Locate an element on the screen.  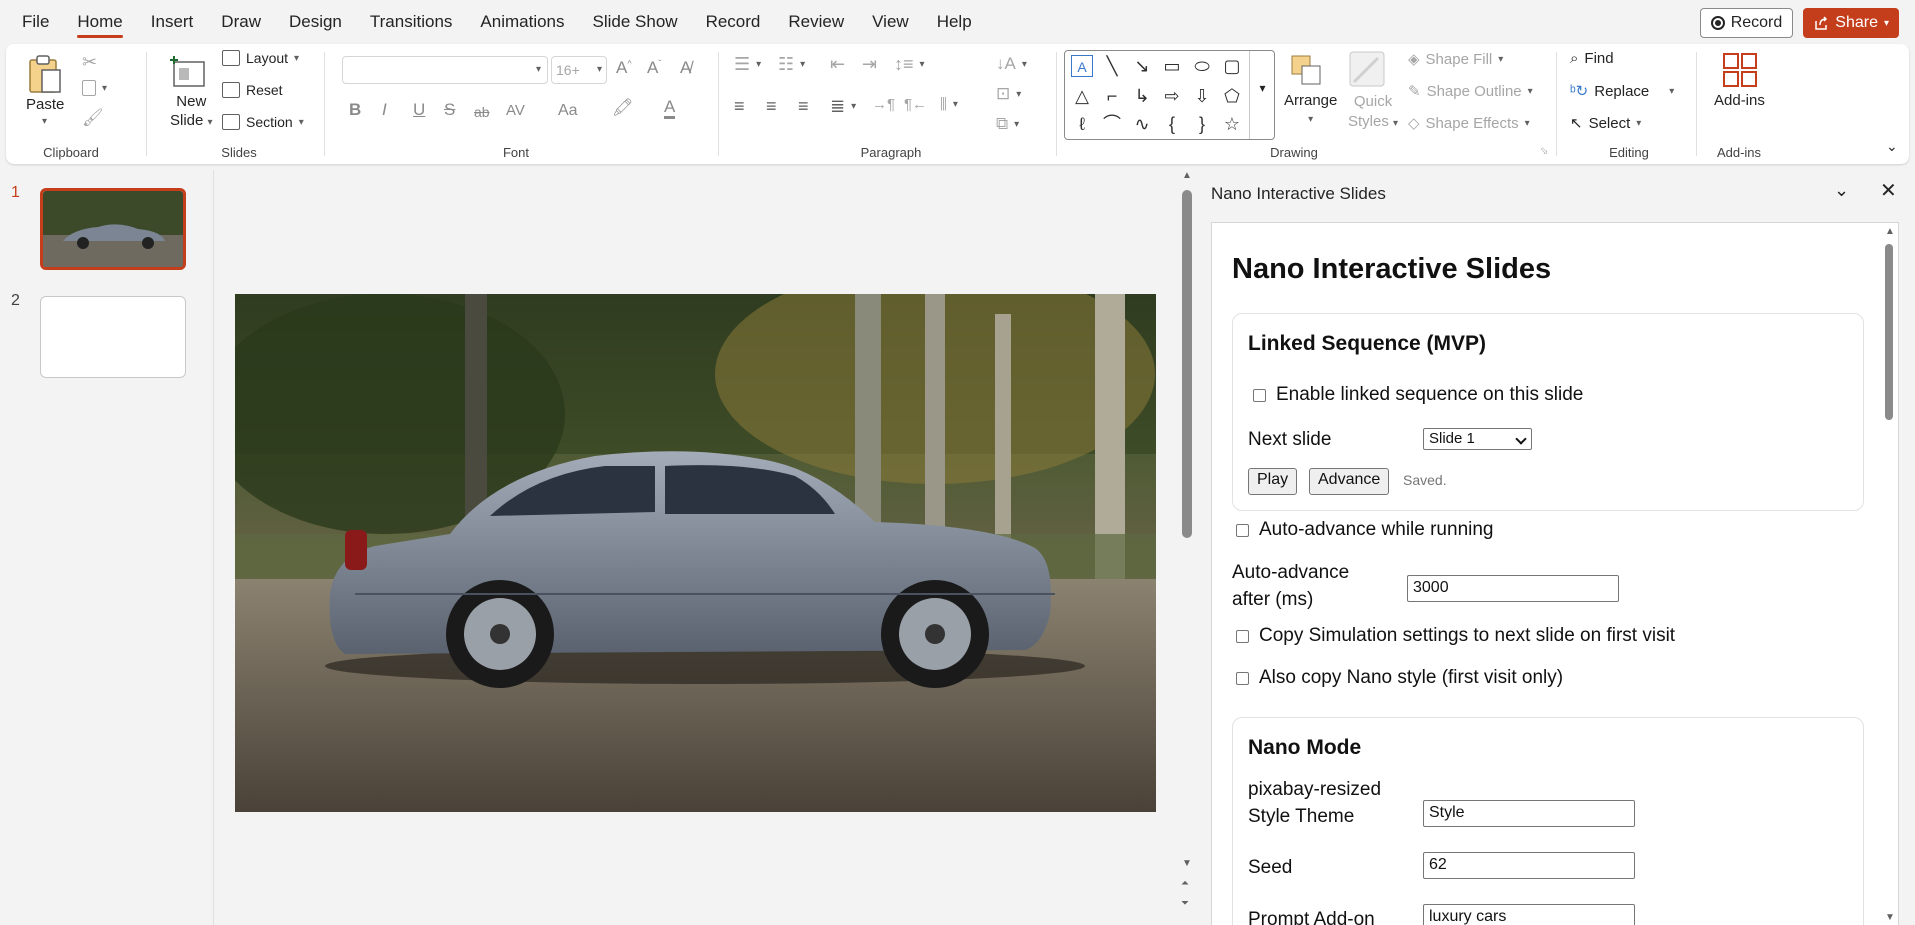
left-brace-icon: { is located at coordinates (1172, 124).